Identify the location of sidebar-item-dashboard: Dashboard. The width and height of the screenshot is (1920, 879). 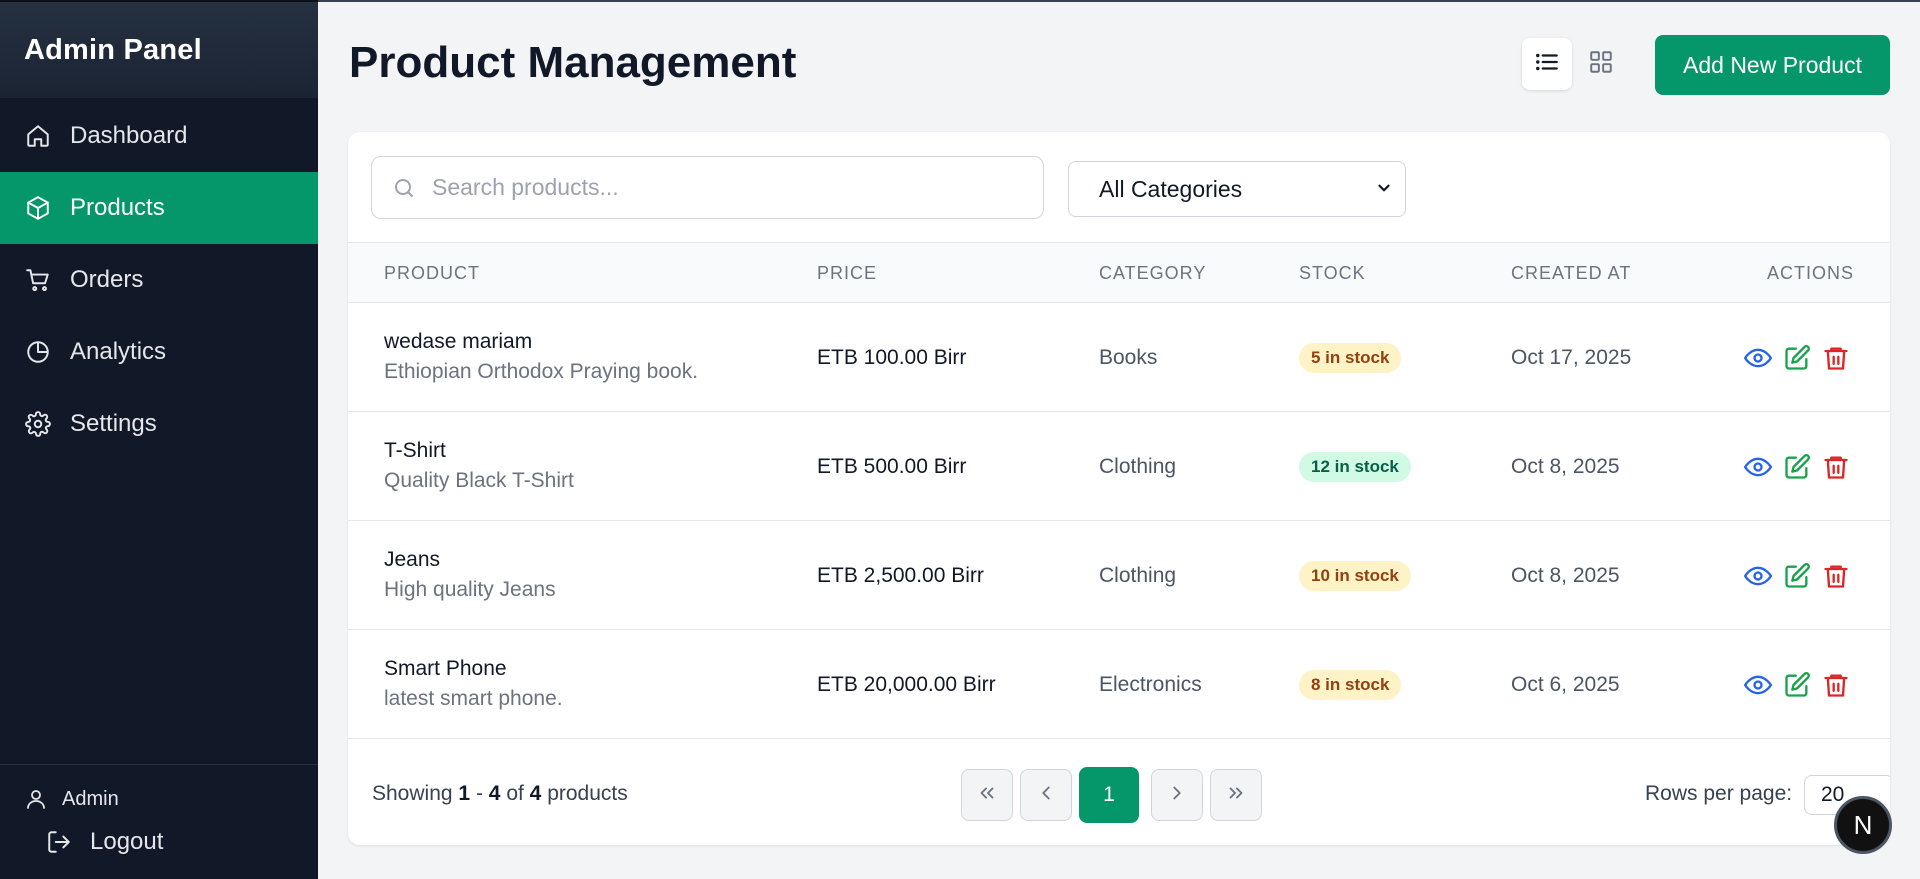
(159, 136).